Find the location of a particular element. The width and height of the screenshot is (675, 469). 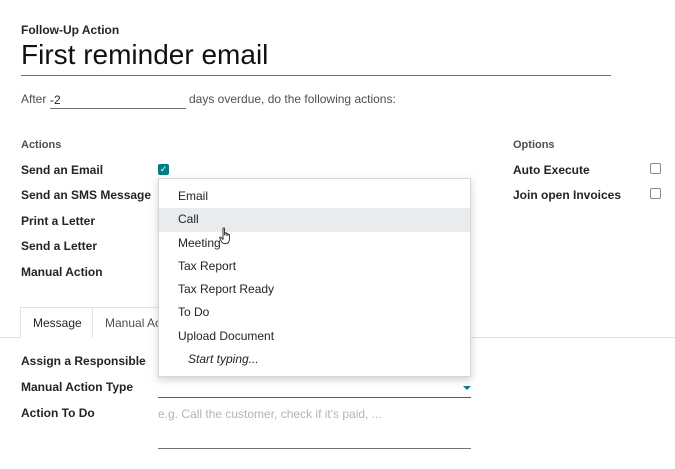

assign-responsible-label: Assign a Responsible is located at coordinates (83, 361).